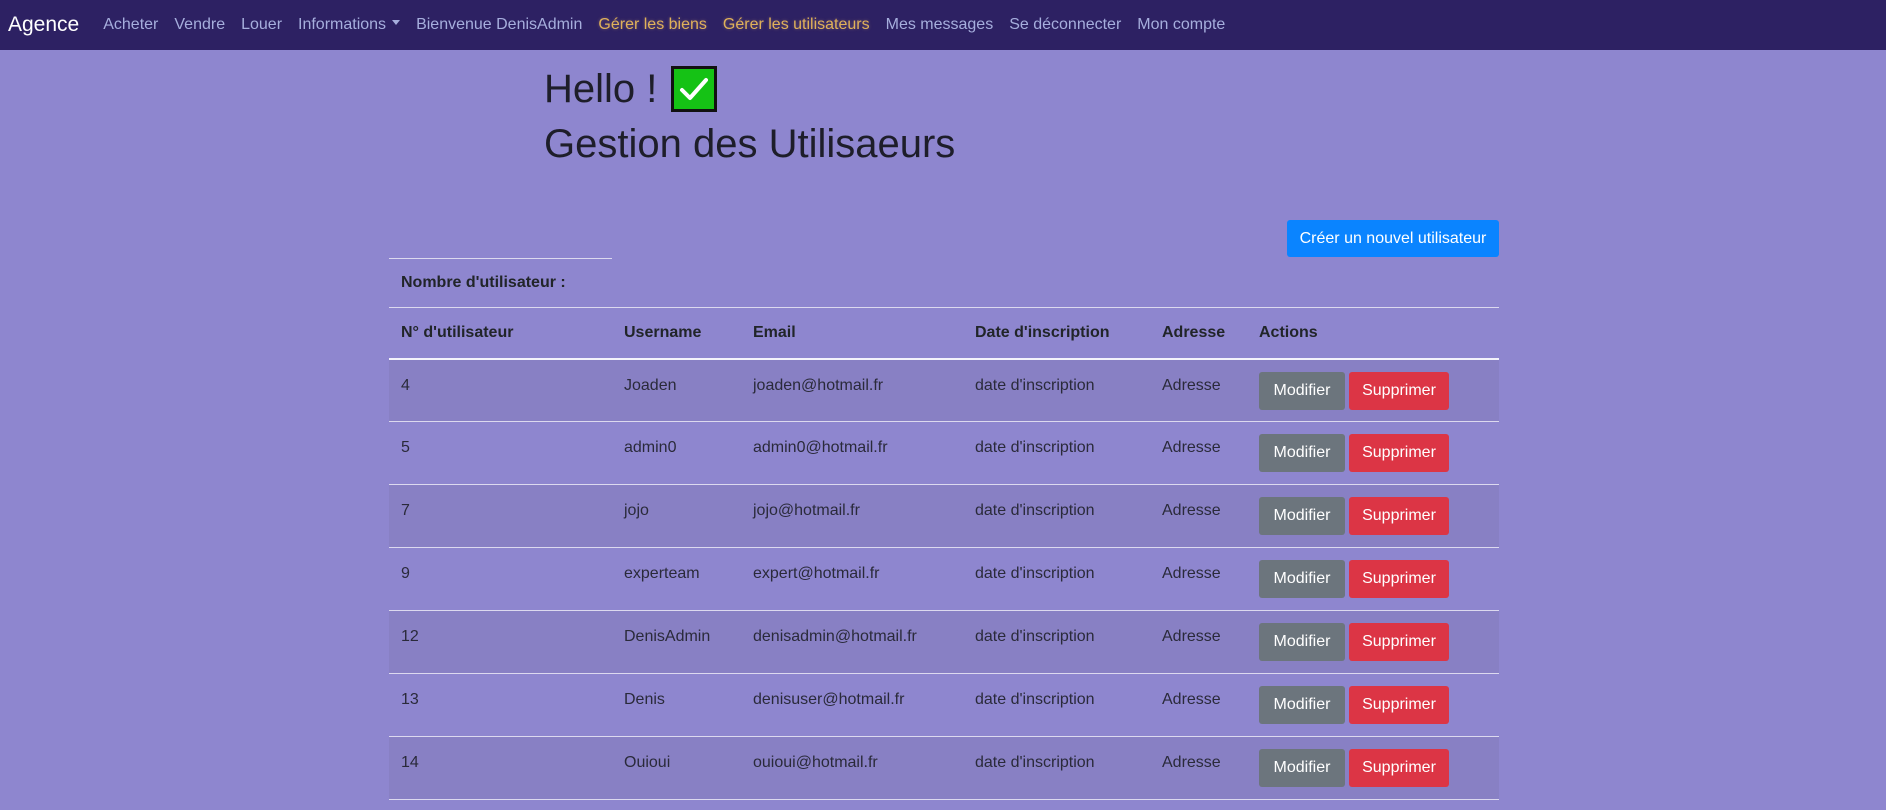 The height and width of the screenshot is (810, 1886). Describe the element at coordinates (676, 768) in the screenshot. I see `cell-username: Ouioui` at that location.